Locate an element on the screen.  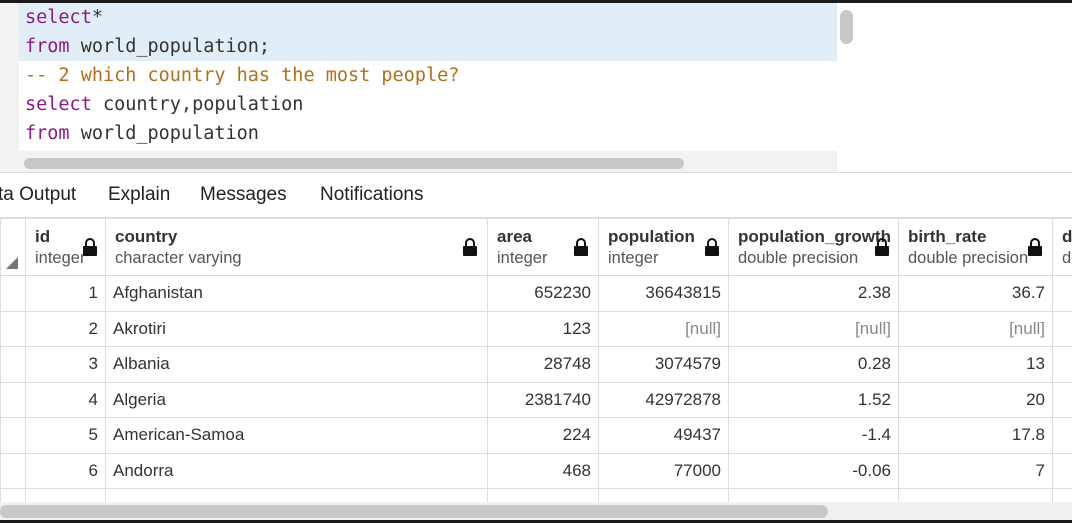
sql-comment: -- 2 which country has the most people? is located at coordinates (242, 75).